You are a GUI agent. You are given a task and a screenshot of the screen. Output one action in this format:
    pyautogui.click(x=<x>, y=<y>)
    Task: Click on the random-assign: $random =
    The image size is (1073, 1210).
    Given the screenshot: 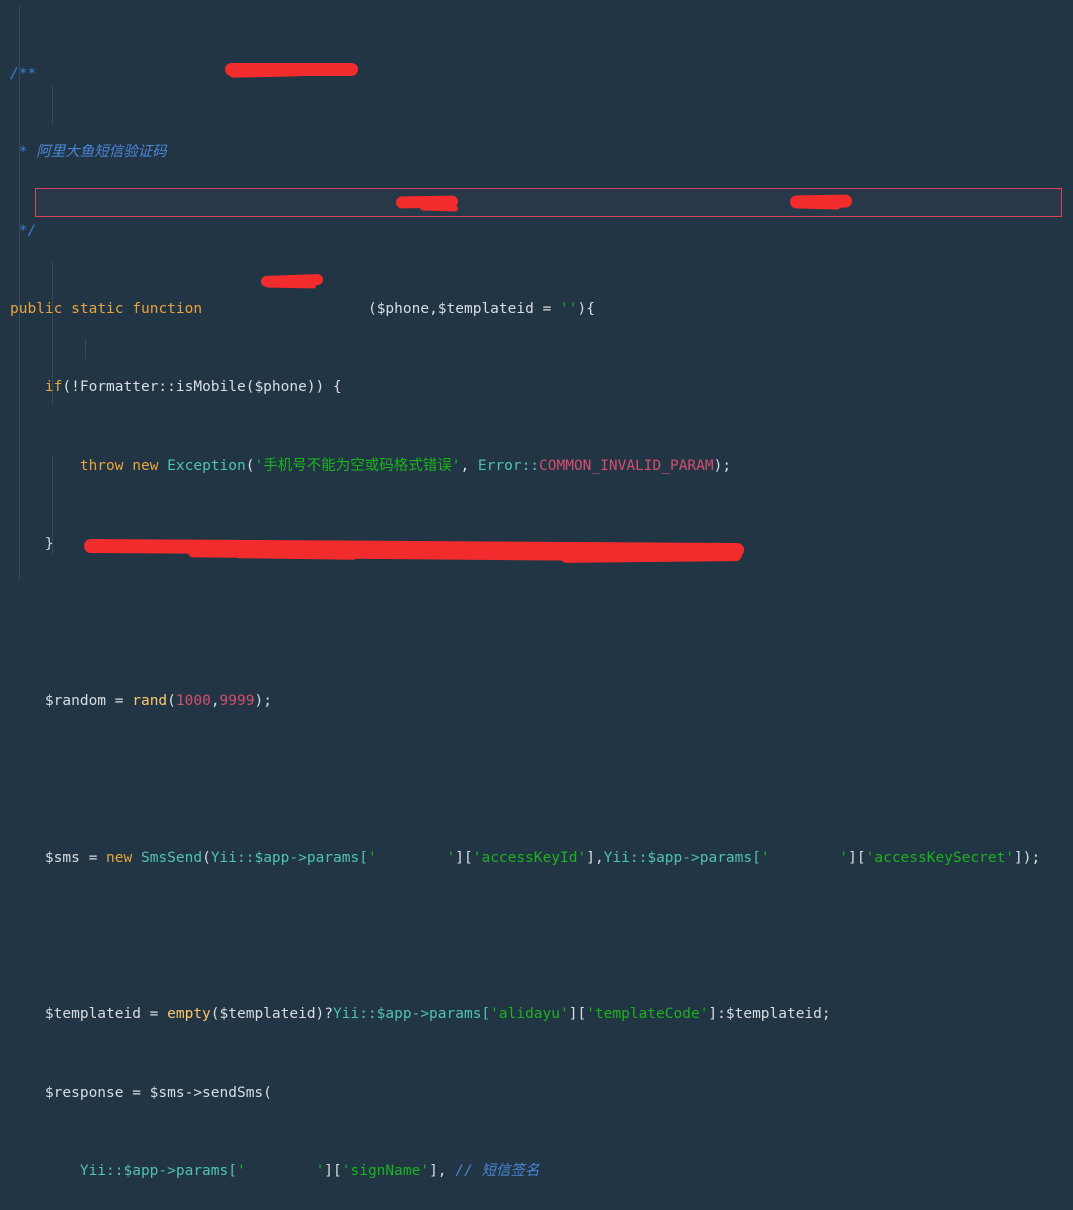 What is the action you would take?
    pyautogui.click(x=88, y=700)
    